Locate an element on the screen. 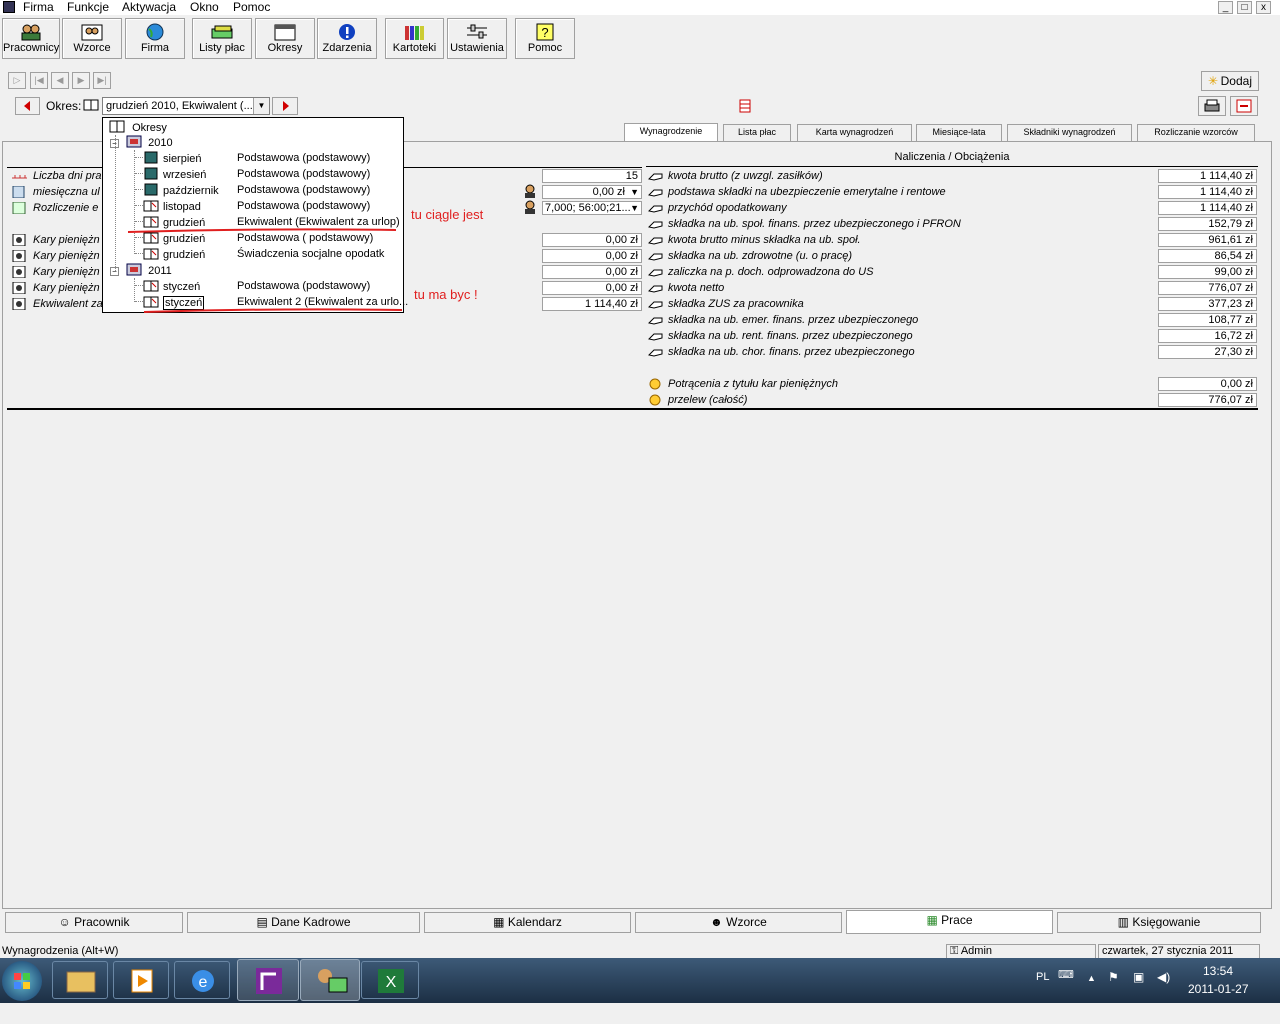  taskbar-app-purple is located at coordinates (268, 980).